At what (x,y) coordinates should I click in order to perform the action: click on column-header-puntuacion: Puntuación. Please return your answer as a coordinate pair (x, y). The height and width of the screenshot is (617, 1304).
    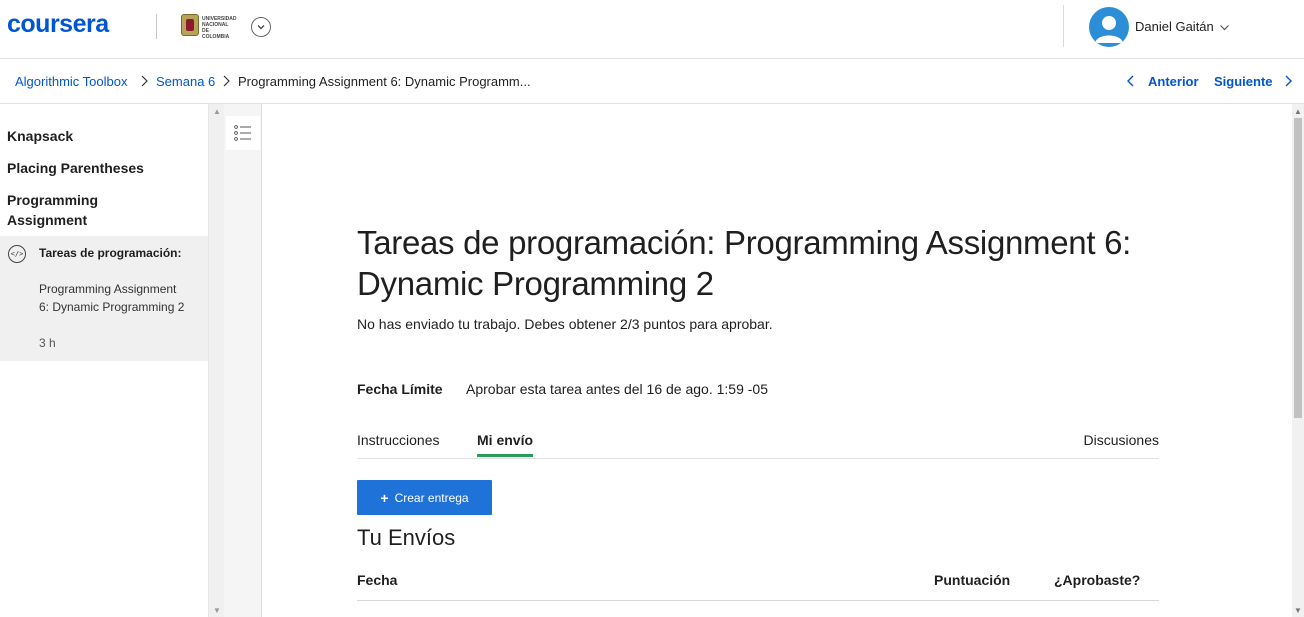
    Looking at the image, I should click on (972, 580).